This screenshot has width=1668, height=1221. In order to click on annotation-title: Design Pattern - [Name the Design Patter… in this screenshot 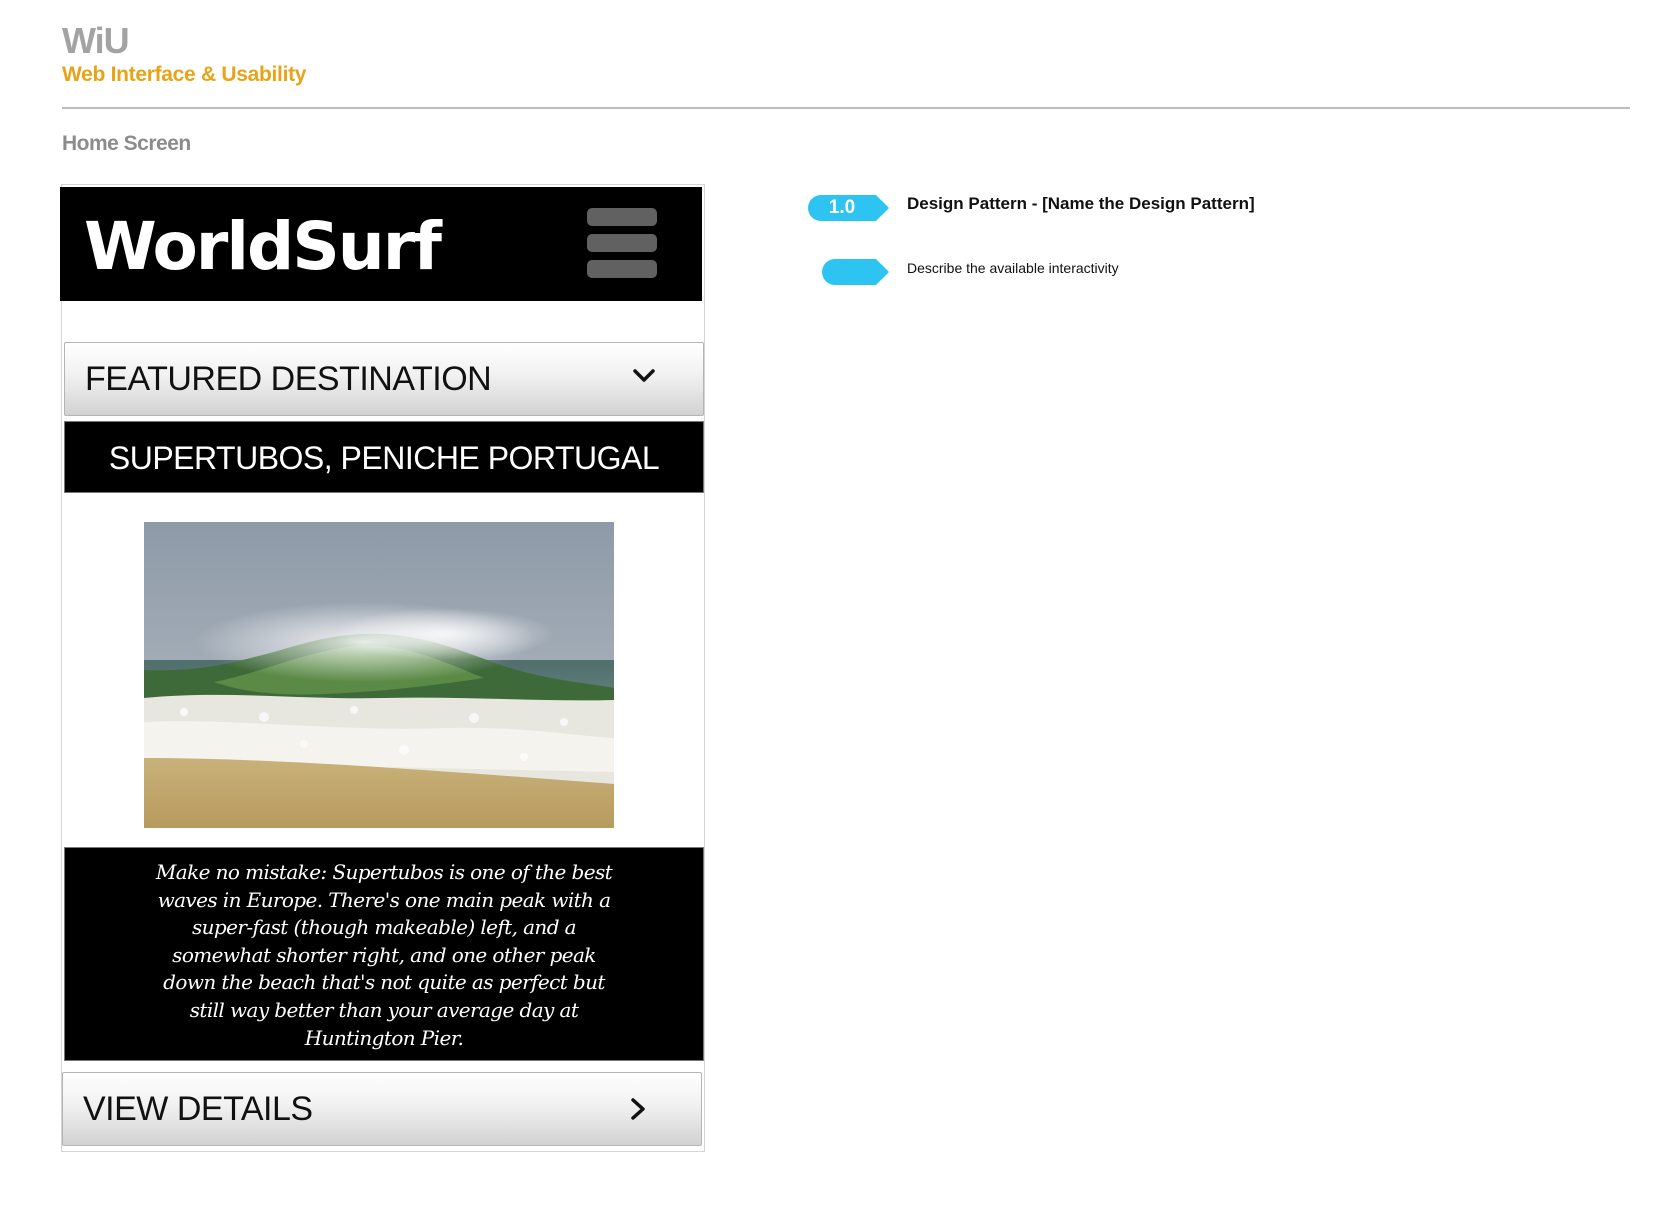, I will do `click(1081, 203)`.